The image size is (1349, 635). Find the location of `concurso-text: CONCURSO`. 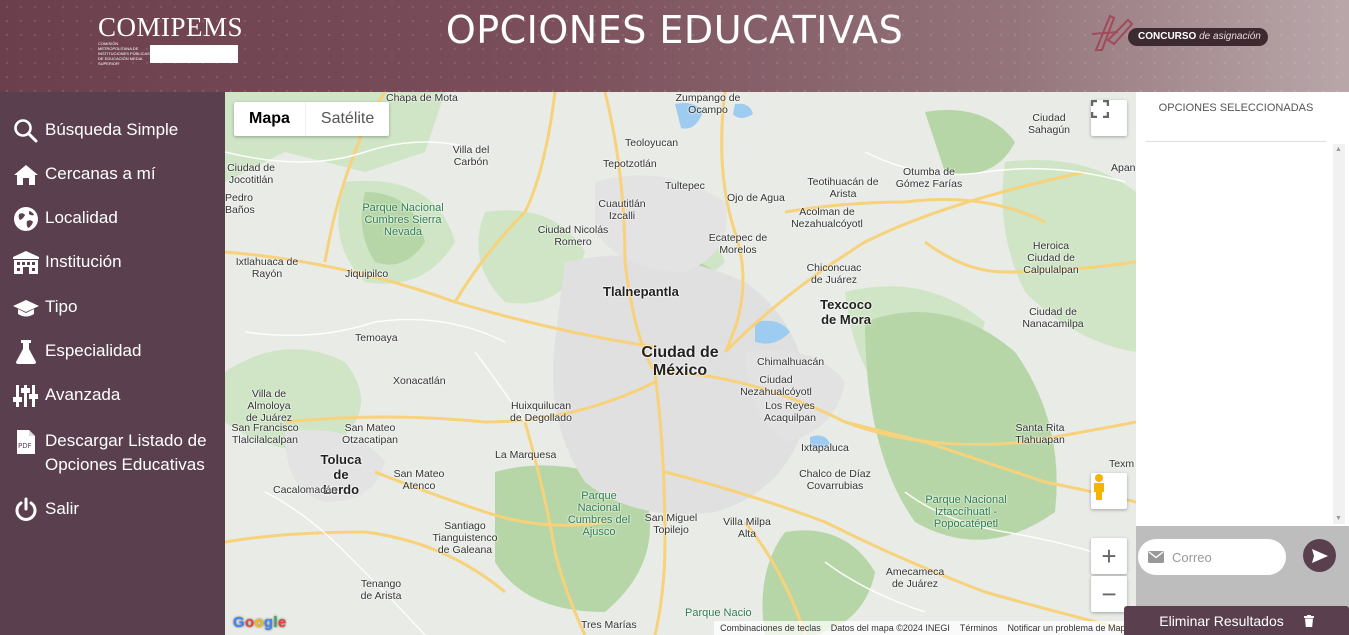

concurso-text: CONCURSO is located at coordinates (1167, 36).